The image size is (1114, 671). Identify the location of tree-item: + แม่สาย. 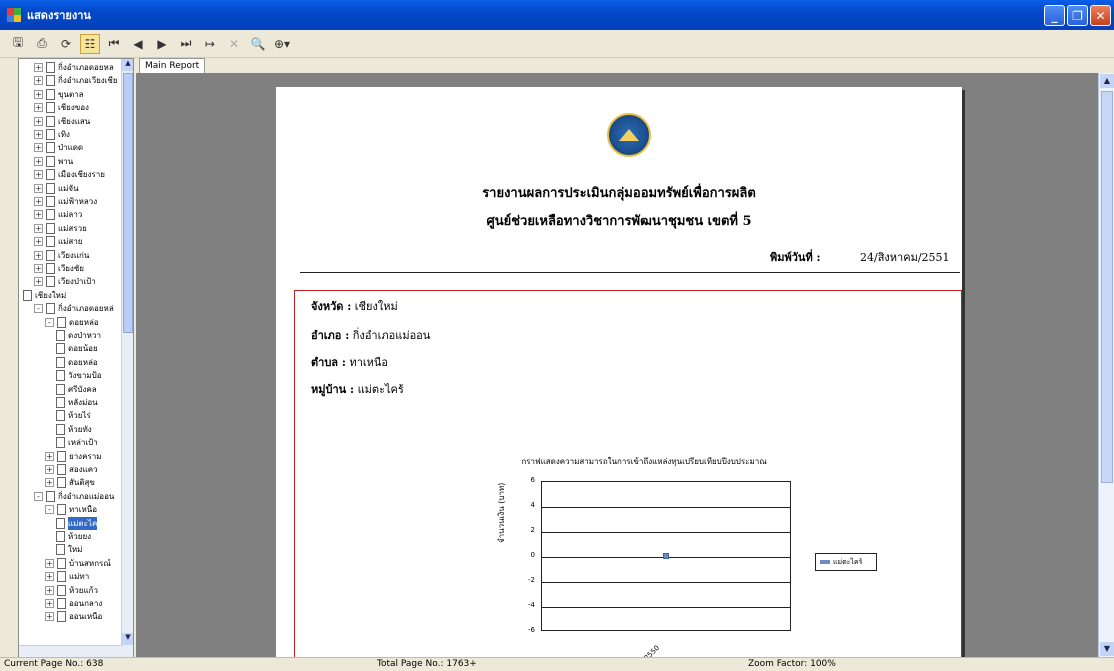
(58, 241).